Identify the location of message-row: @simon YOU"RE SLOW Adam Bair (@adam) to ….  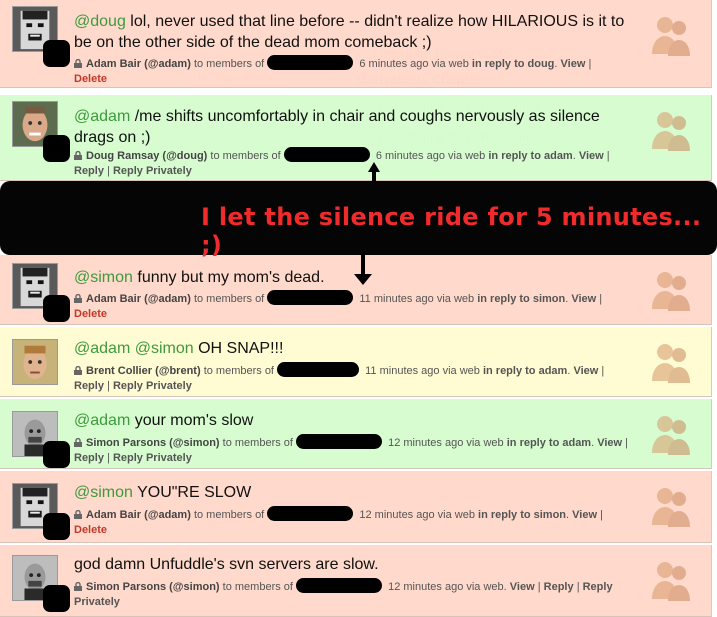
(356, 507).